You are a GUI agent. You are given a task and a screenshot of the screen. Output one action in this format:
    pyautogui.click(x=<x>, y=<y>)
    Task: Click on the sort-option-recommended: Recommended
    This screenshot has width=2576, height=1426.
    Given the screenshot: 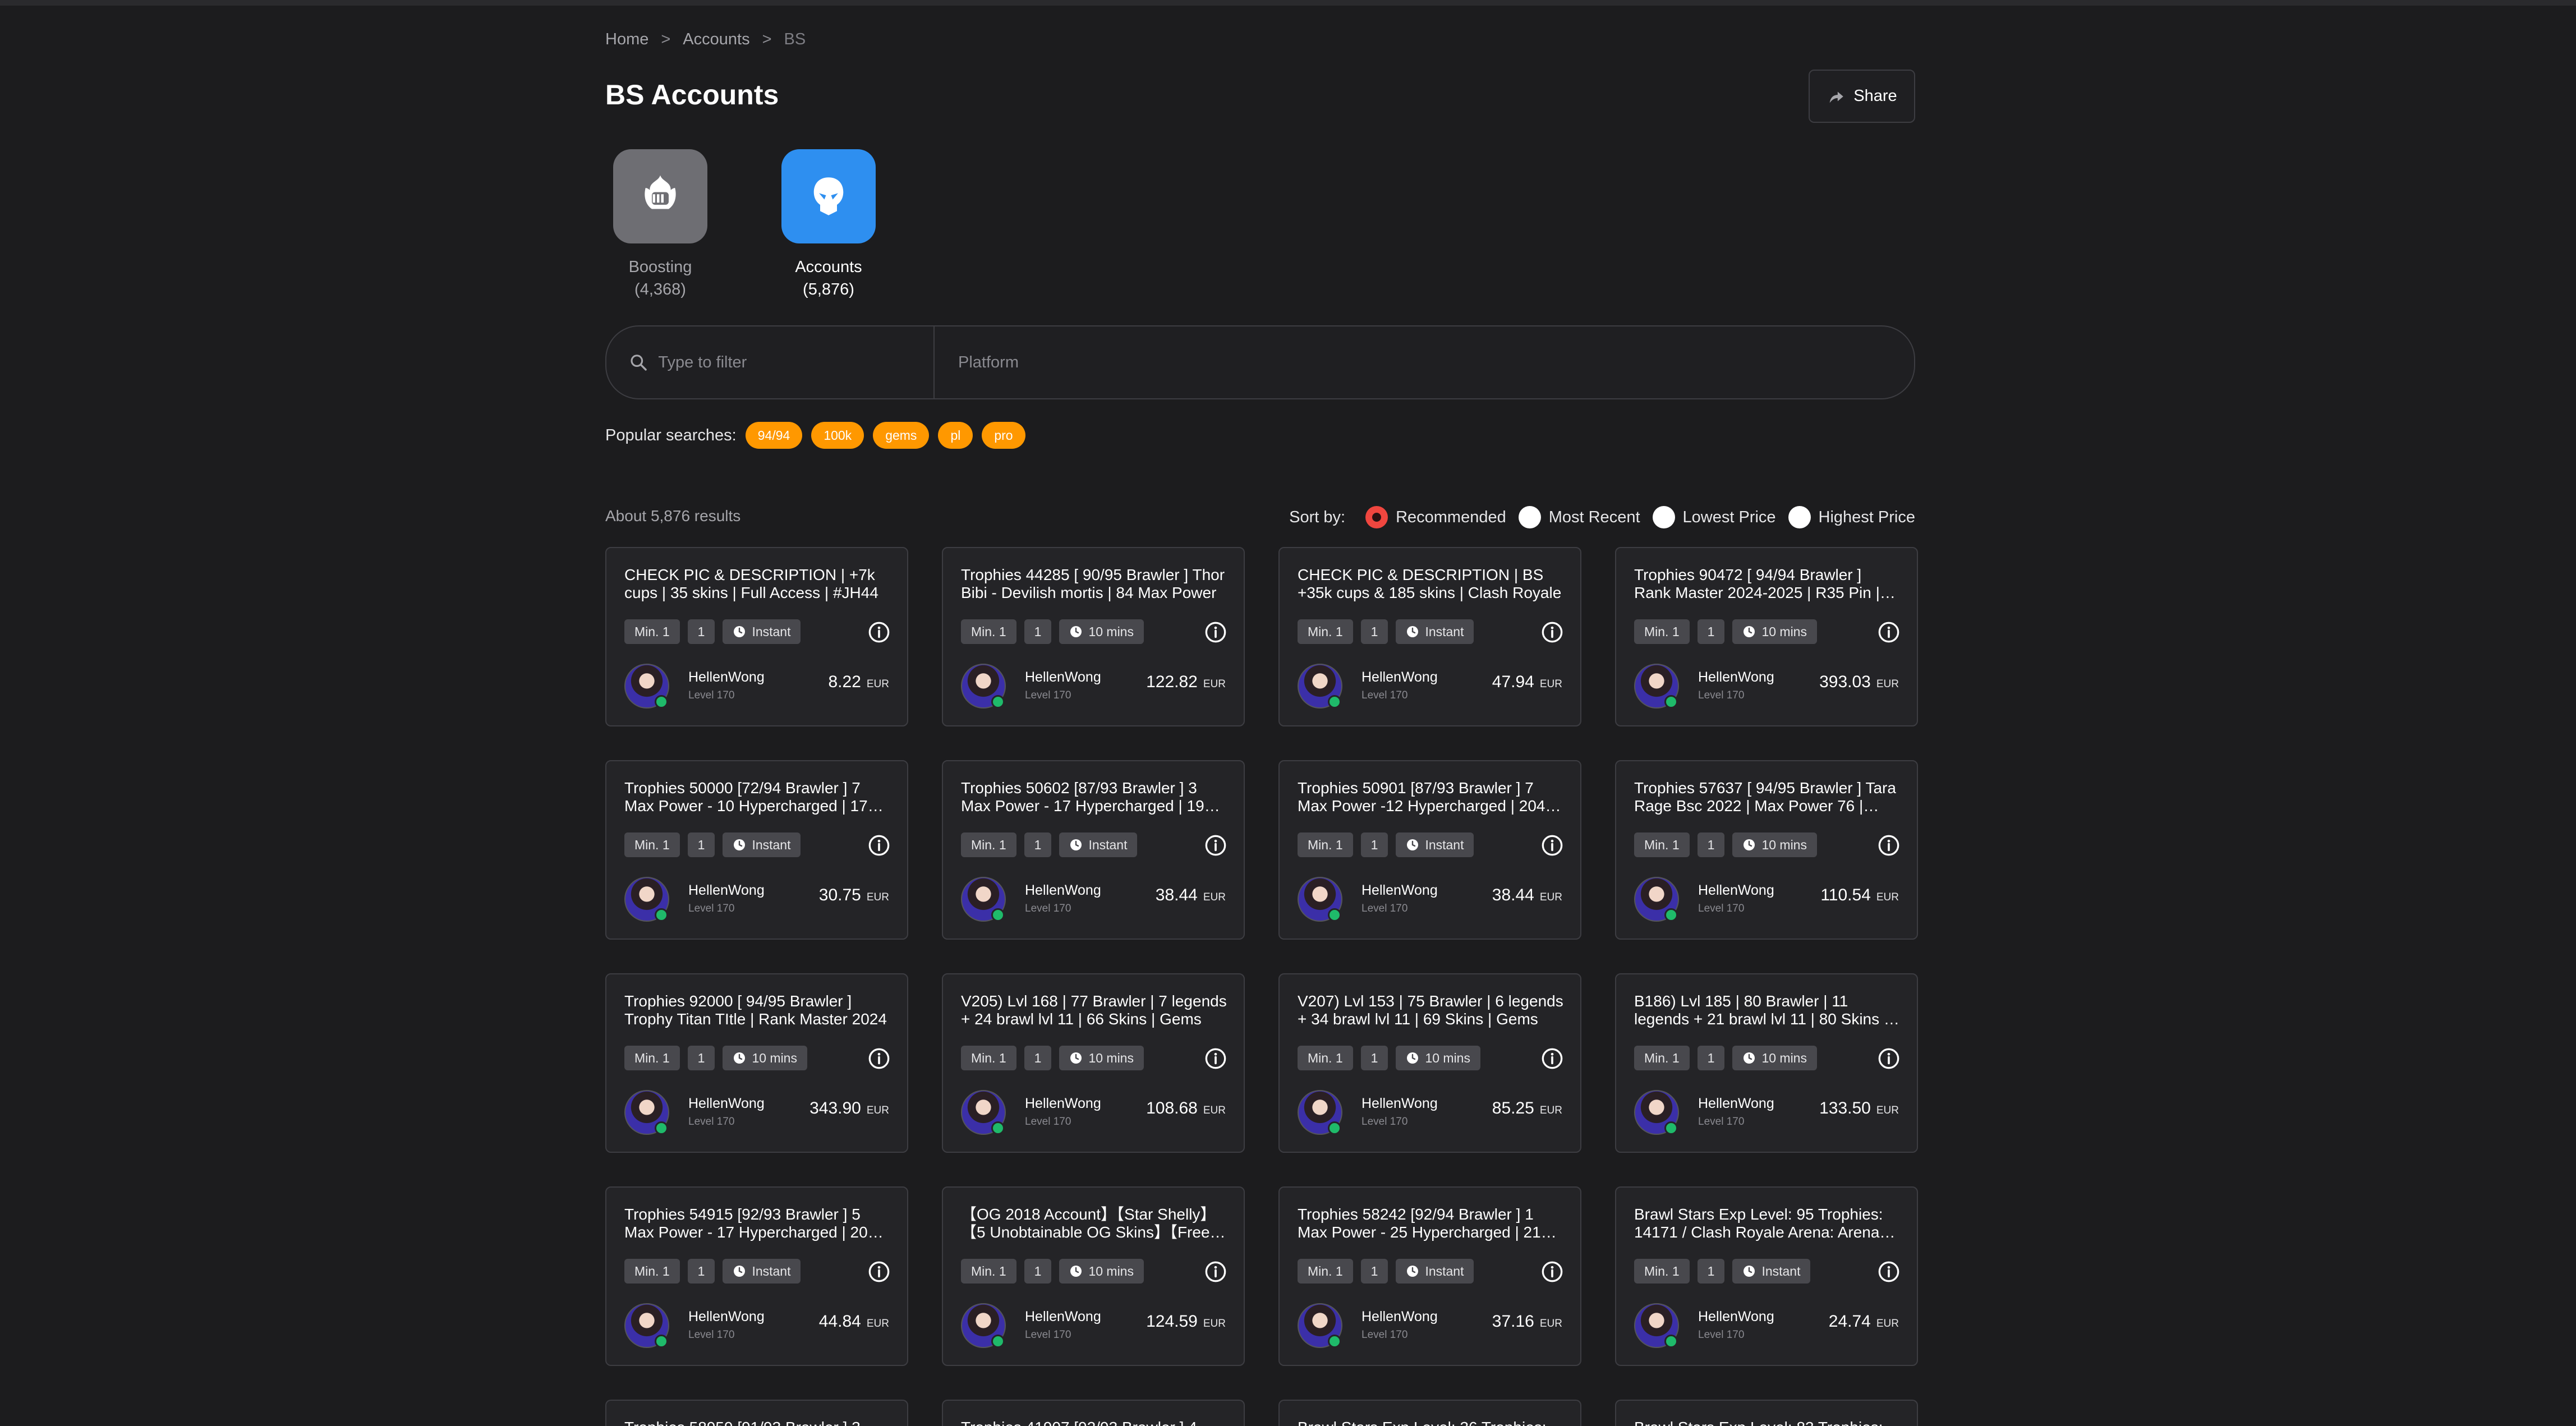 What is the action you would take?
    pyautogui.click(x=1435, y=517)
    